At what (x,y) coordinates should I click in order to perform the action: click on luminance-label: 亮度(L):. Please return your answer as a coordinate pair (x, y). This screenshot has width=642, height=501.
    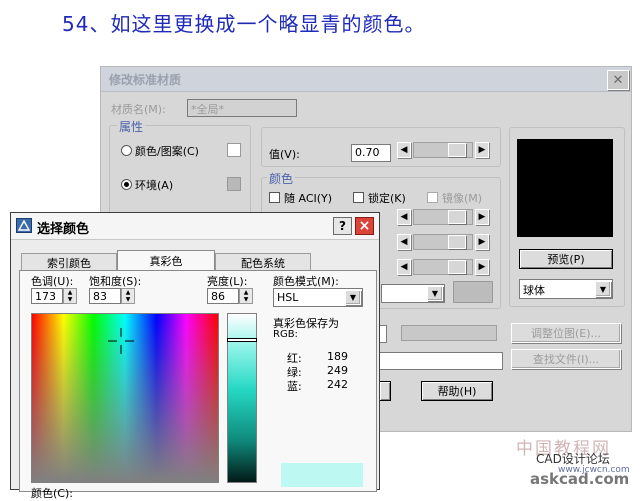
    Looking at the image, I should click on (227, 281).